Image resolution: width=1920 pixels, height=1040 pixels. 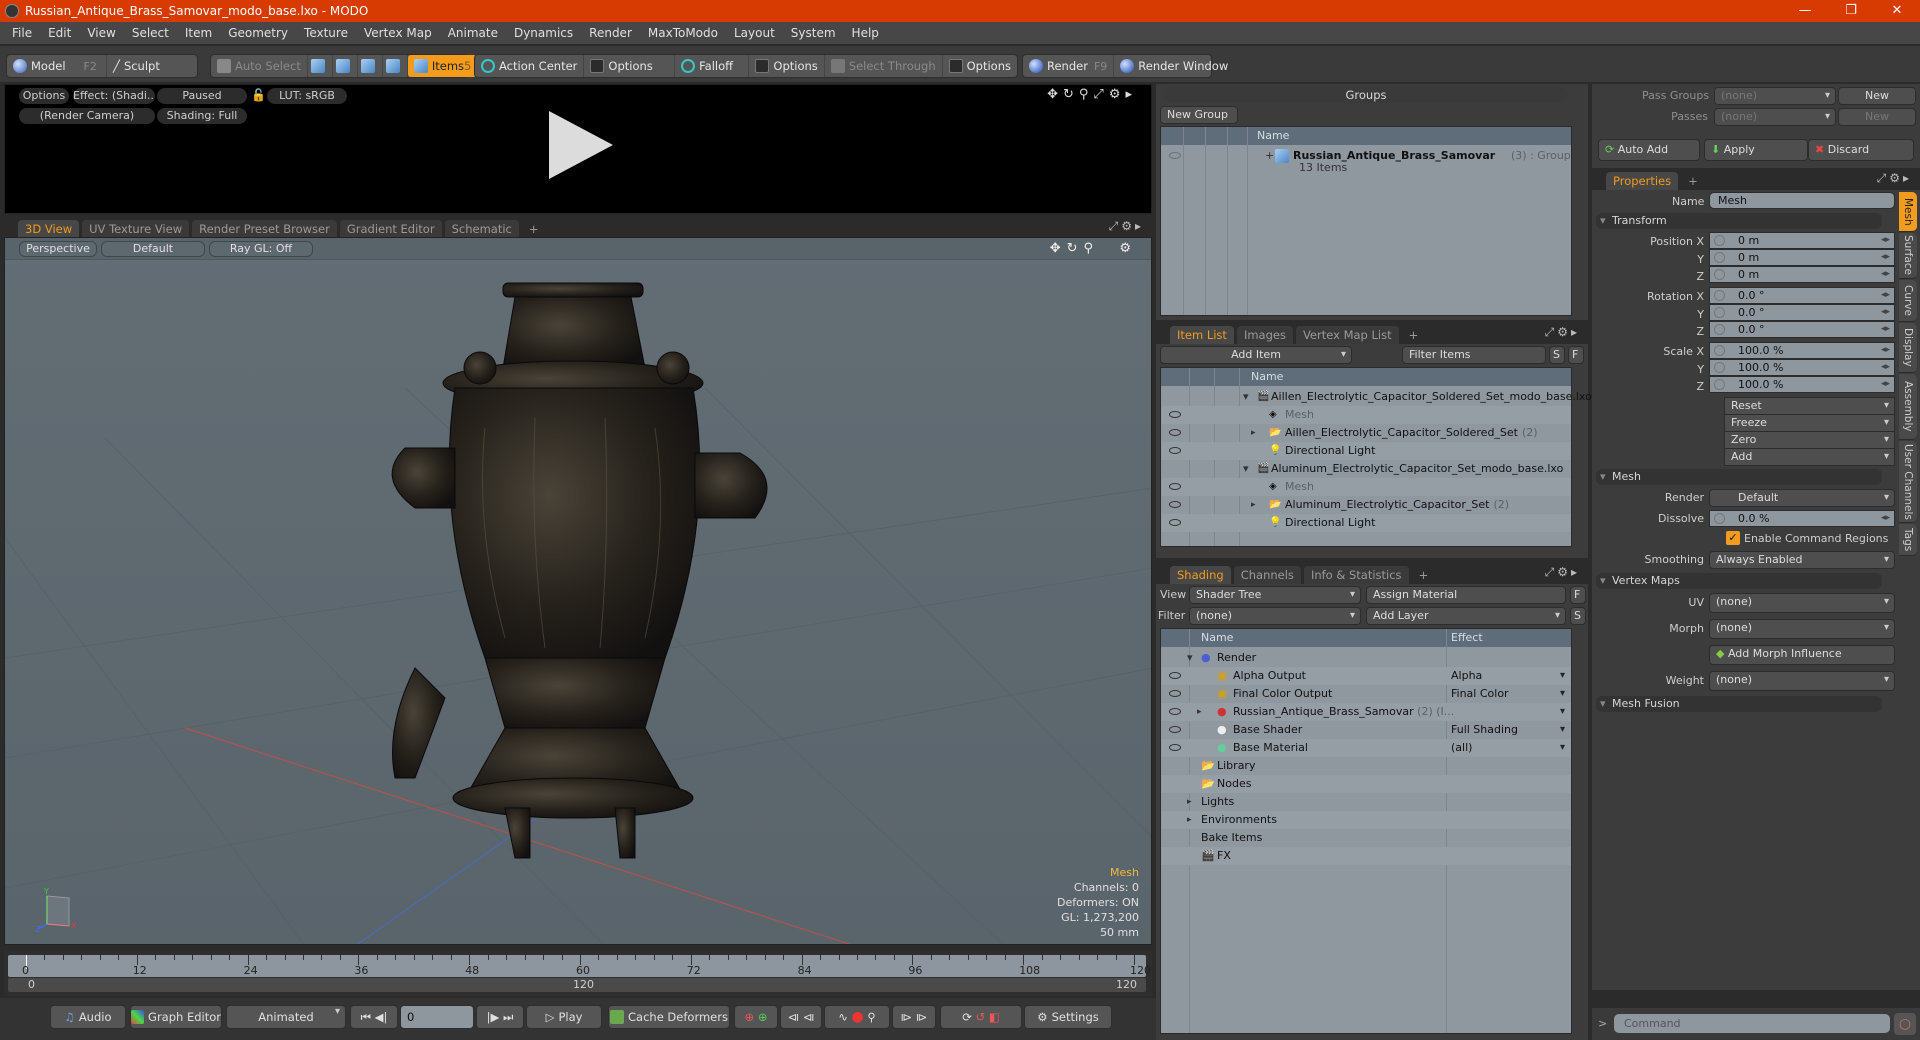 I want to click on play-button: ▷ Play, so click(x=564, y=1017).